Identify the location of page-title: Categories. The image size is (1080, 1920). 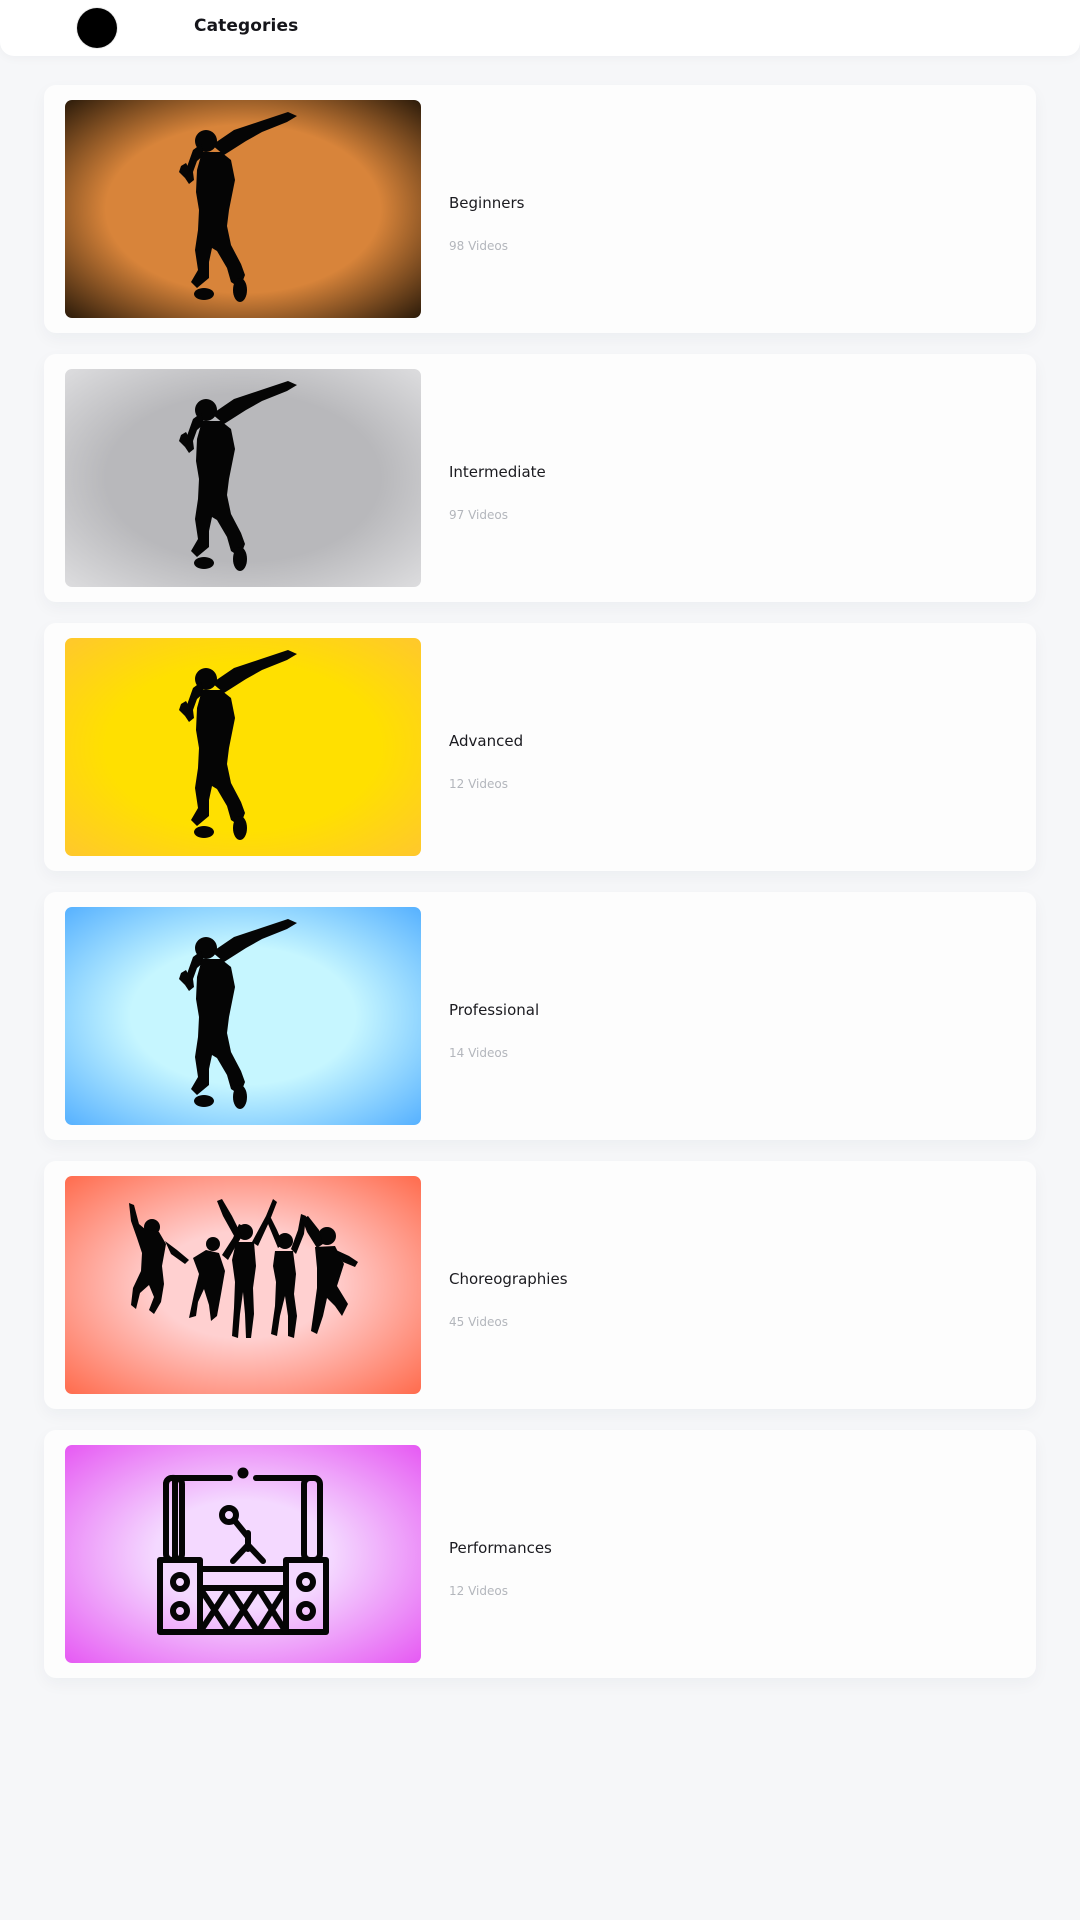
(246, 26).